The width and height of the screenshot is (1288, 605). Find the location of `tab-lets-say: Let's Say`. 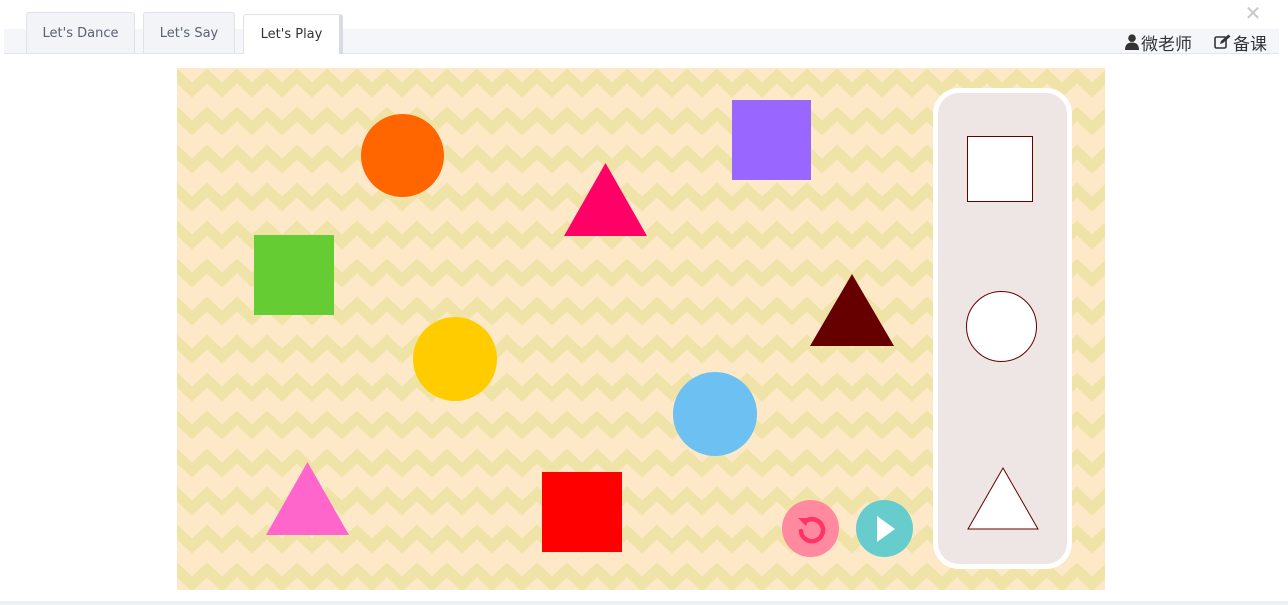

tab-lets-say: Let's Say is located at coordinates (189, 32).